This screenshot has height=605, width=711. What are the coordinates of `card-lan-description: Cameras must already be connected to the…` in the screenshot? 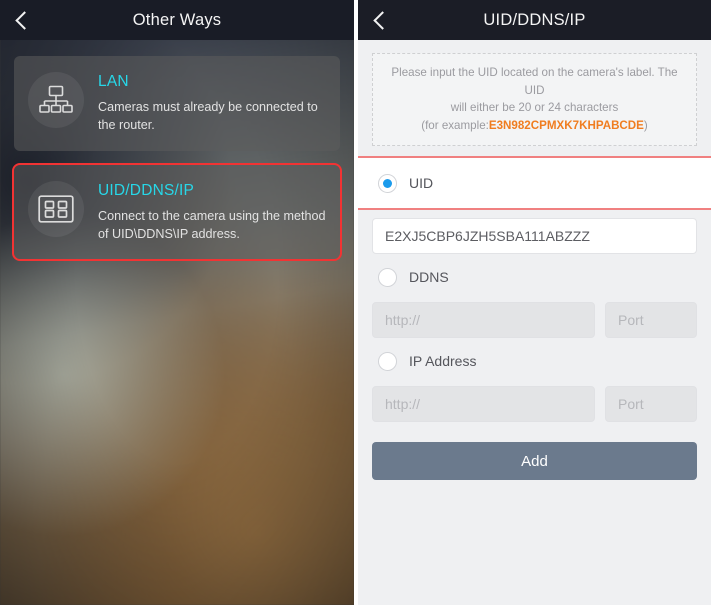 It's located at (208, 116).